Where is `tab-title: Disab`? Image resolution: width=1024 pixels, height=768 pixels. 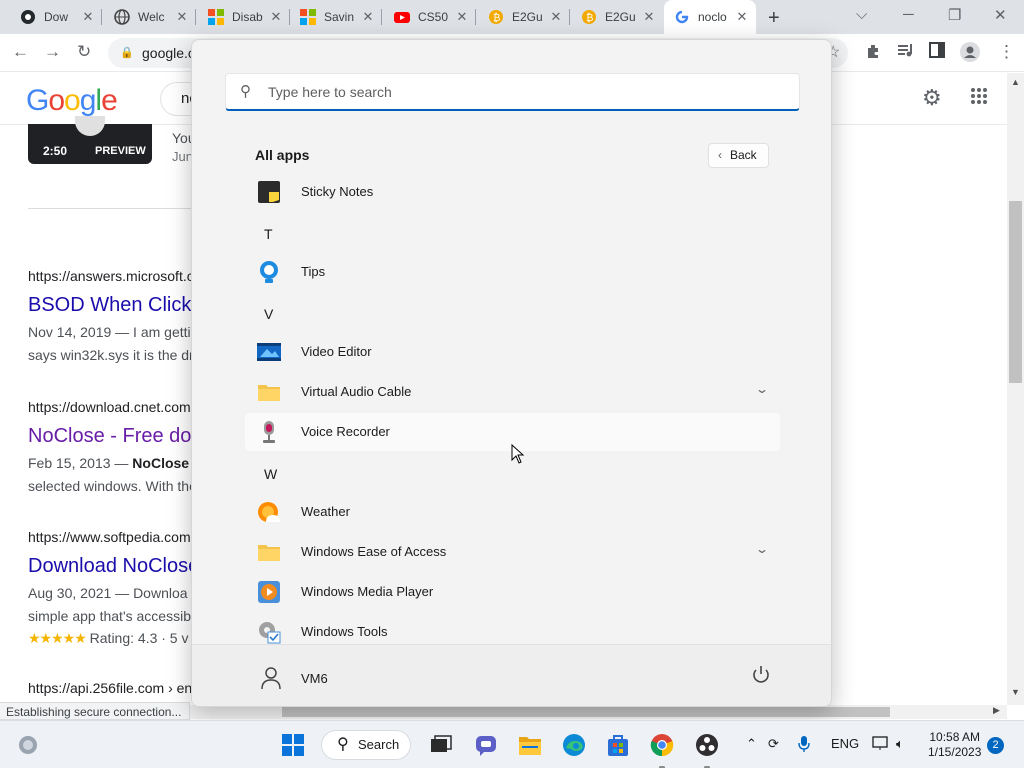 tab-title: Disab is located at coordinates (247, 17).